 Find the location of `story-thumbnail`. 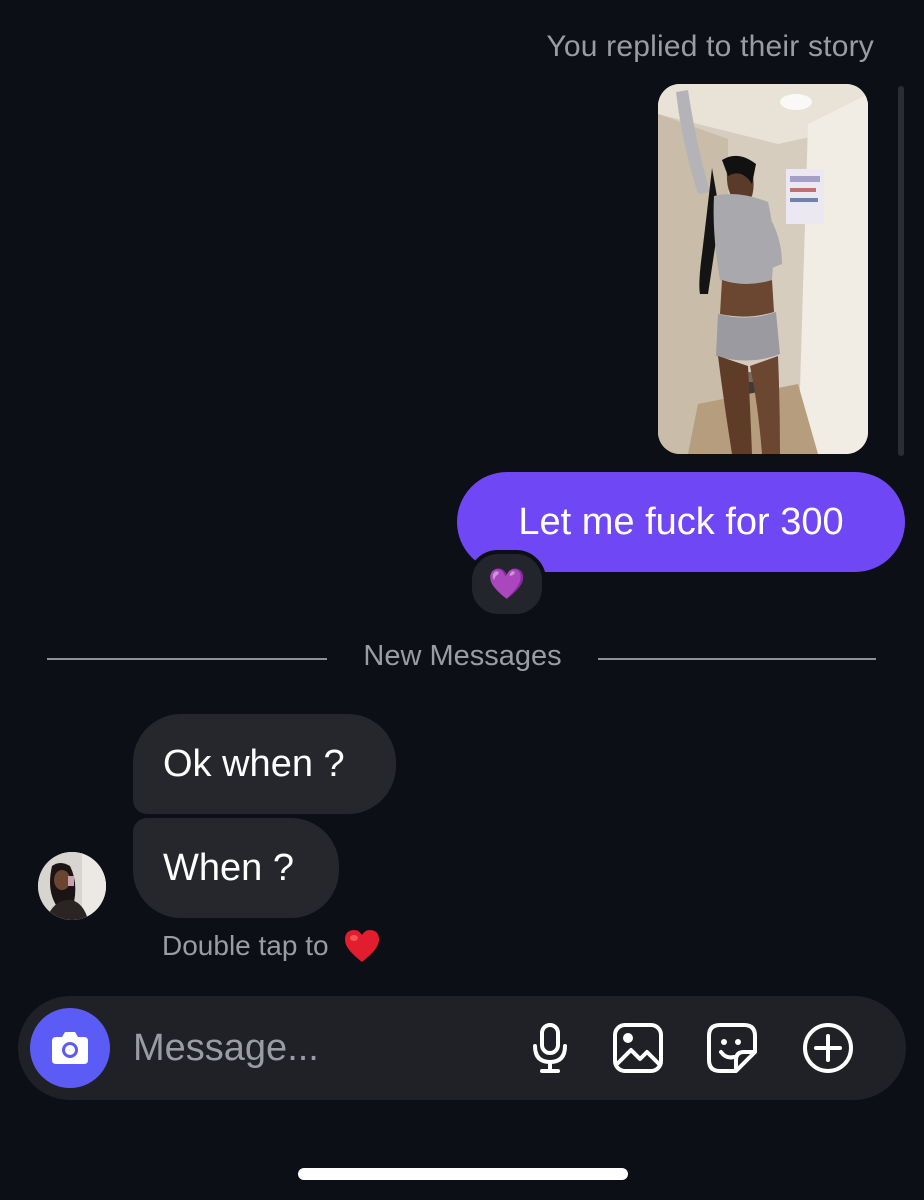

story-thumbnail is located at coordinates (763, 269).